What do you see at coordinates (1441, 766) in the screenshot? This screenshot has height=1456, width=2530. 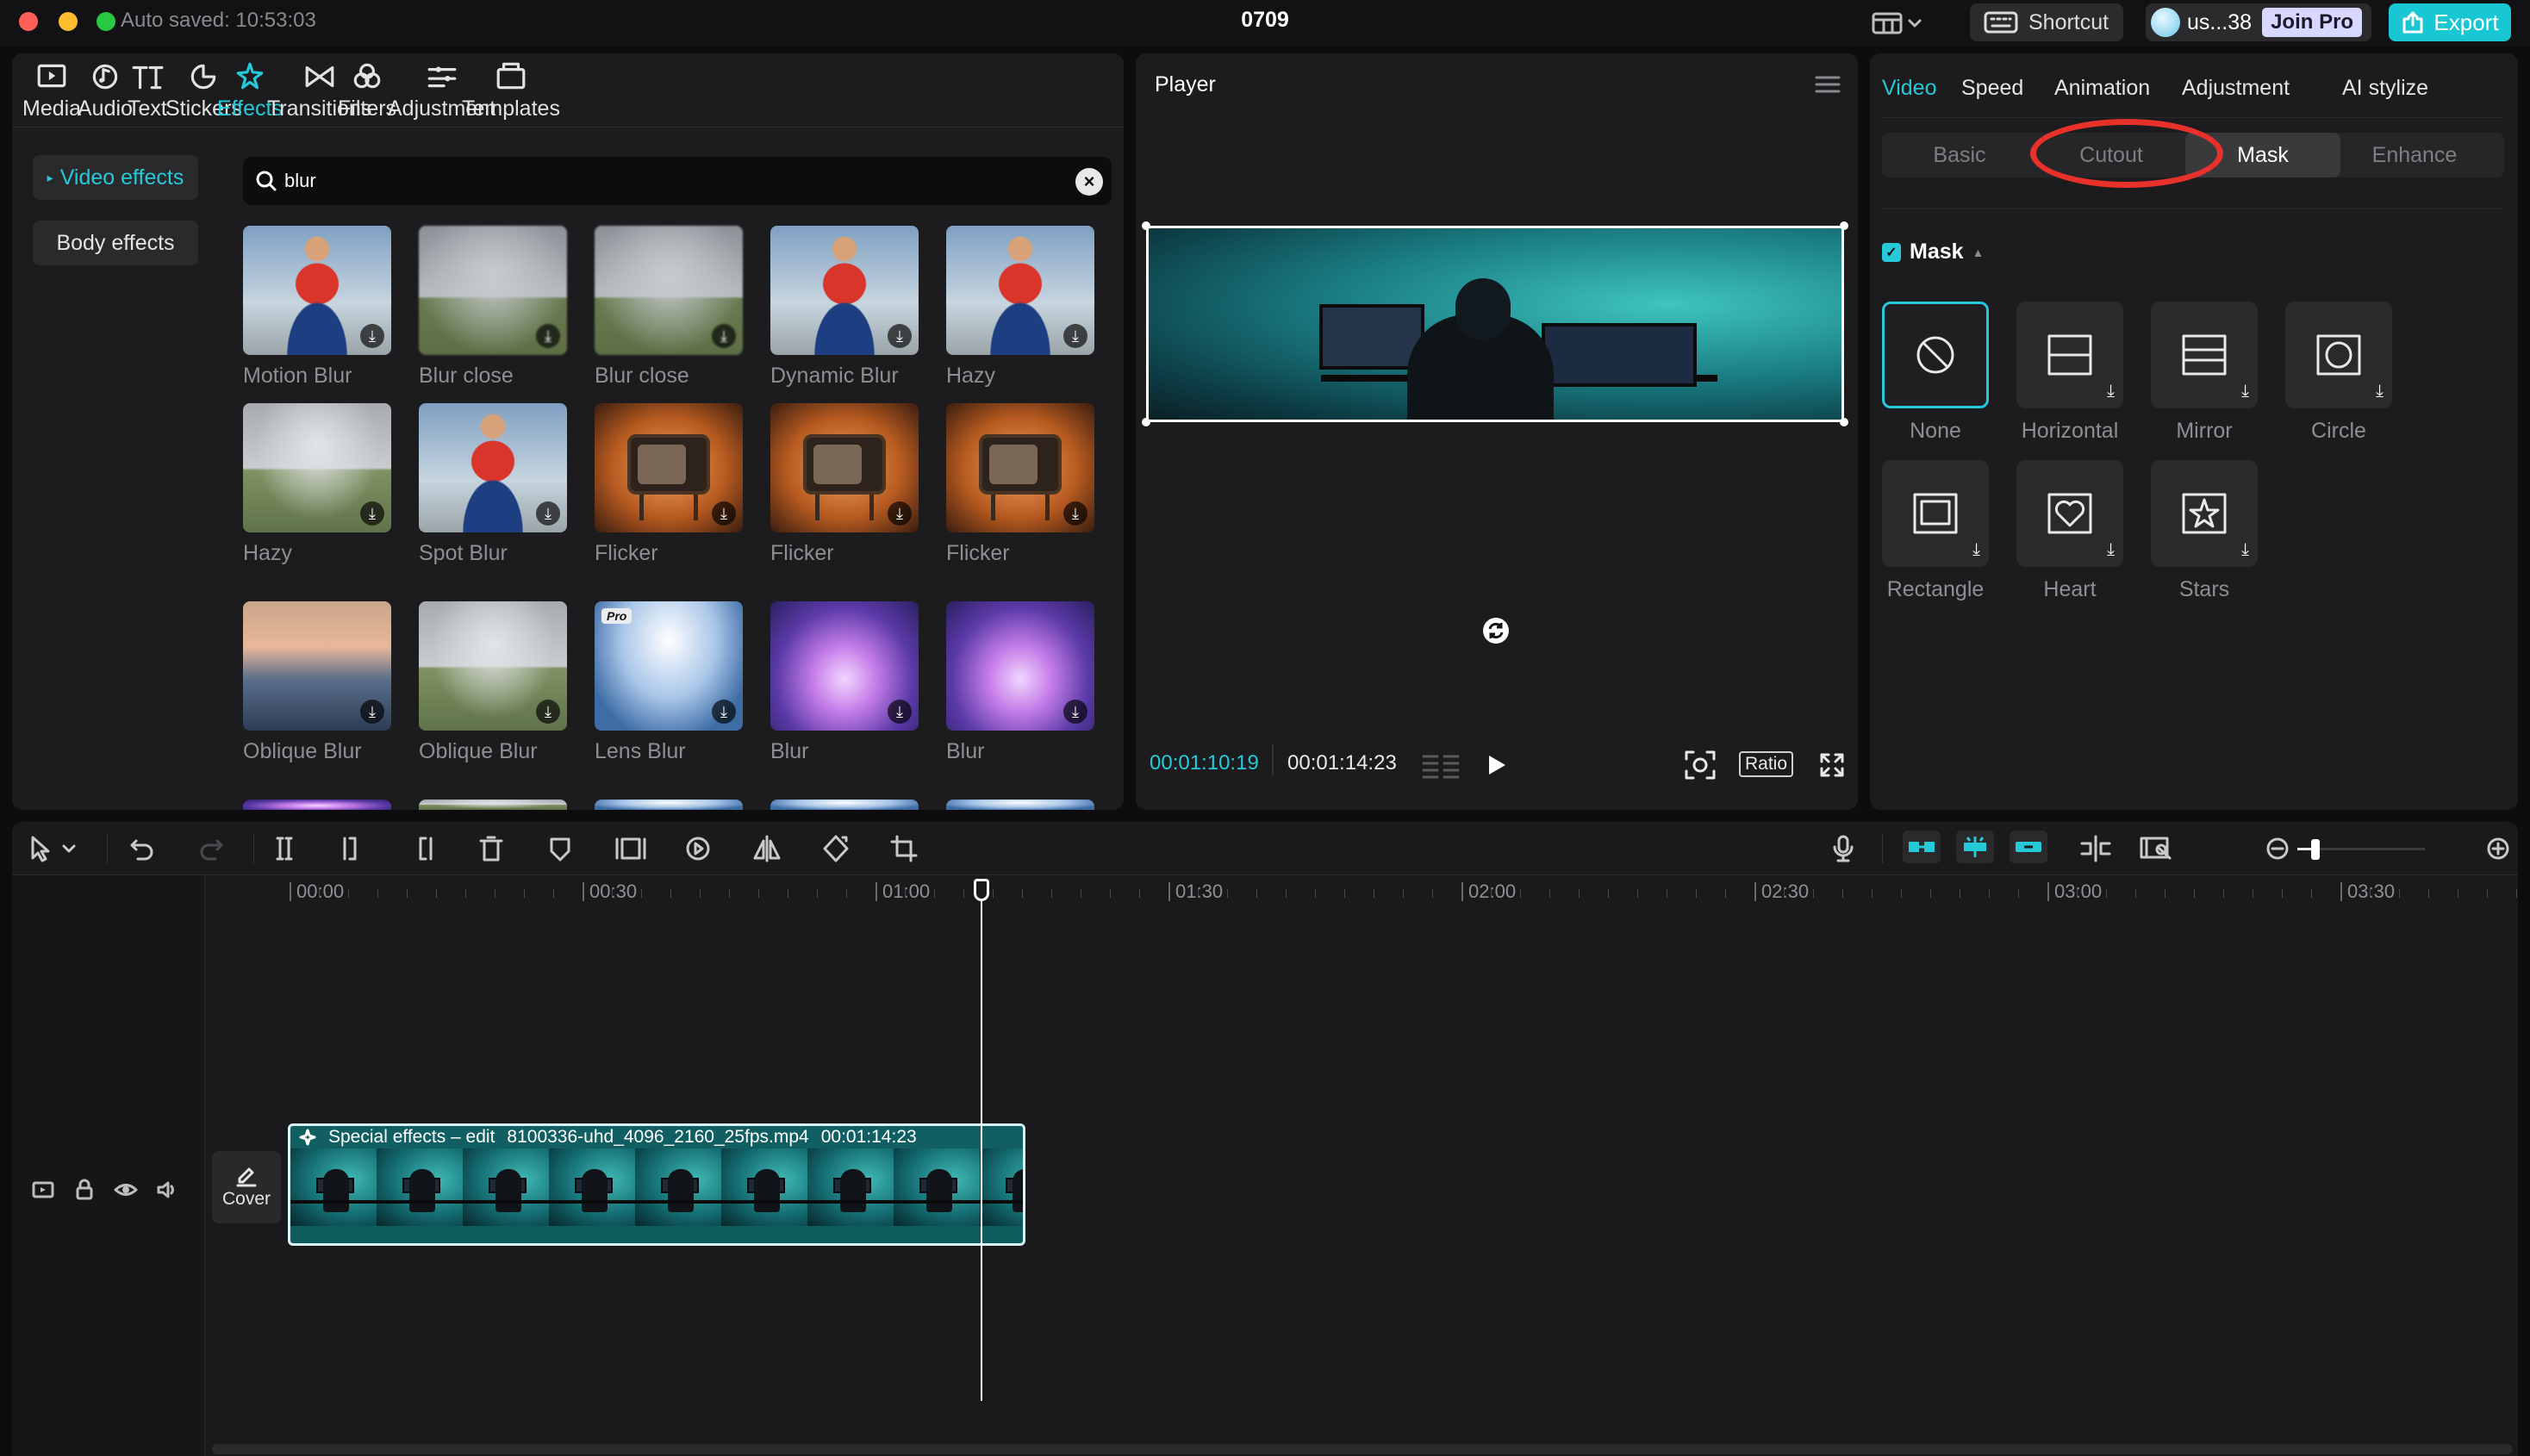 I see `timecode-format-icon` at bounding box center [1441, 766].